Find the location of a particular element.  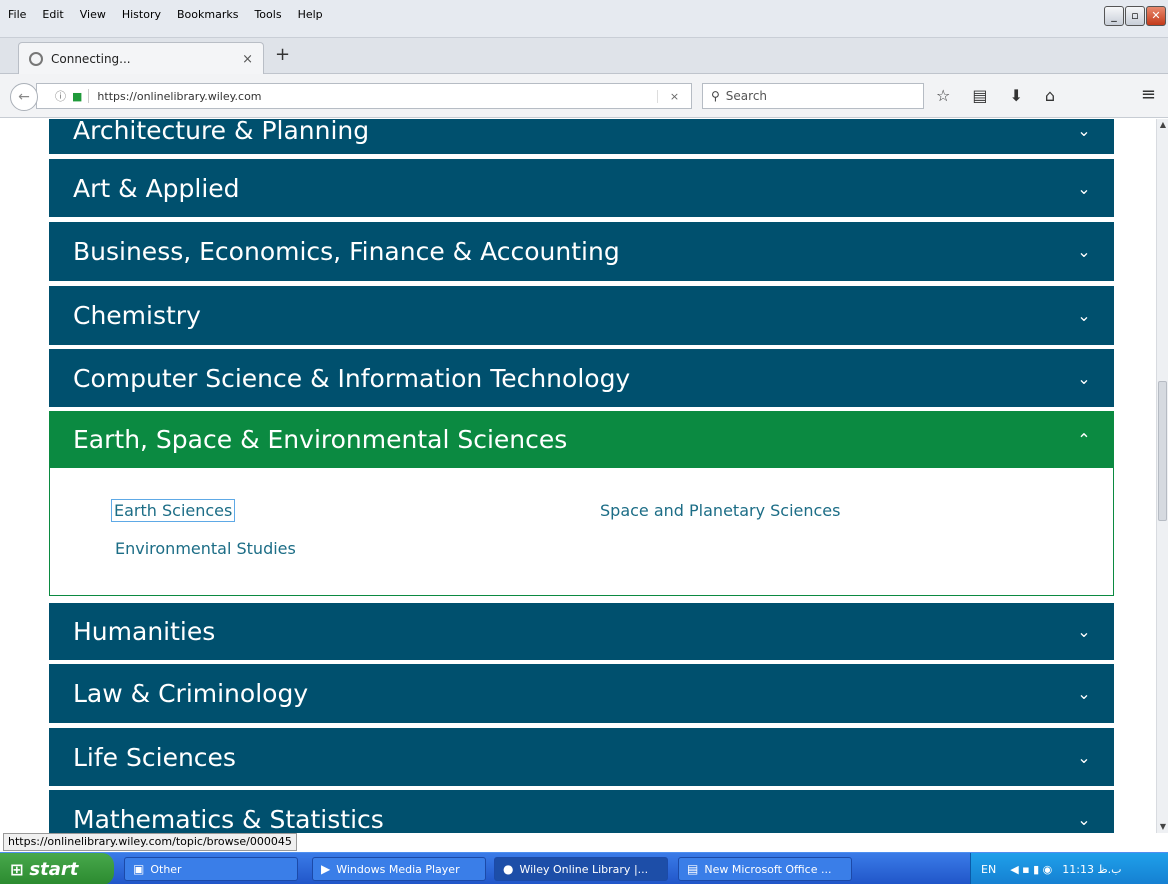

accordion-label: Humanities is located at coordinates (144, 631).